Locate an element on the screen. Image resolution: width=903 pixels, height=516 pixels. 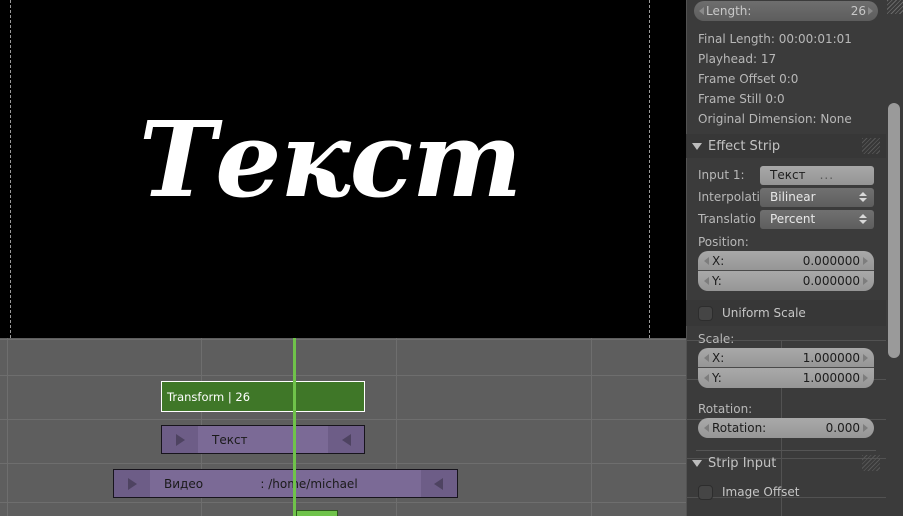
translation-label: Translatio is located at coordinates (727, 219).